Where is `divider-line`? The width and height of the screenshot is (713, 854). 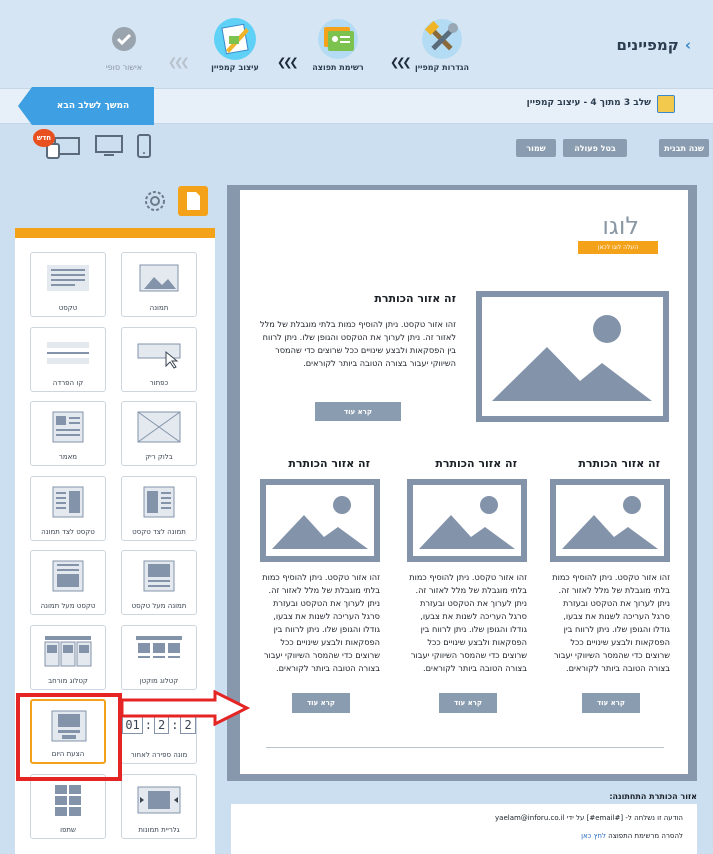
divider-line is located at coordinates (465, 747).